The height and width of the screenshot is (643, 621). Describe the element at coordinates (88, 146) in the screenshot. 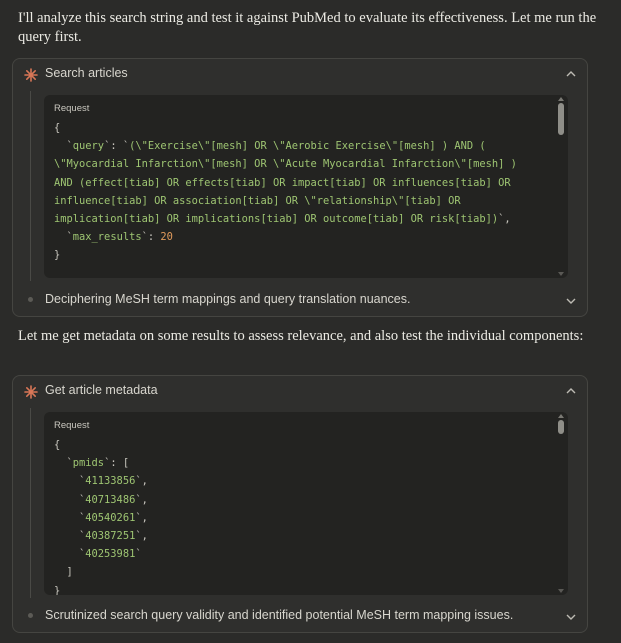

I see `query-key: query` at that location.